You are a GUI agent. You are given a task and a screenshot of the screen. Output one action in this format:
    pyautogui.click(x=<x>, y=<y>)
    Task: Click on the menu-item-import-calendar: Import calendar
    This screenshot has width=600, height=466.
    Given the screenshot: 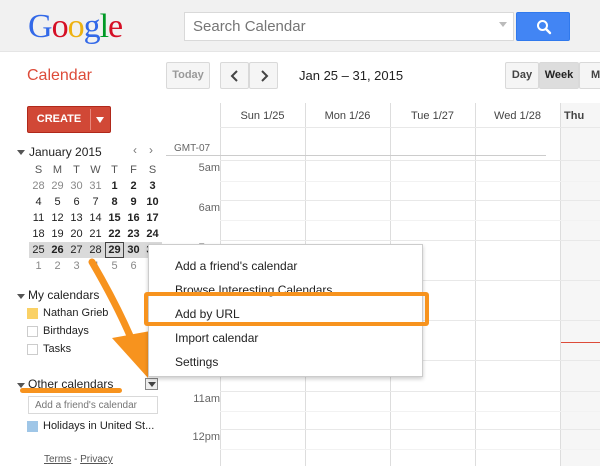 What is the action you would take?
    pyautogui.click(x=286, y=338)
    